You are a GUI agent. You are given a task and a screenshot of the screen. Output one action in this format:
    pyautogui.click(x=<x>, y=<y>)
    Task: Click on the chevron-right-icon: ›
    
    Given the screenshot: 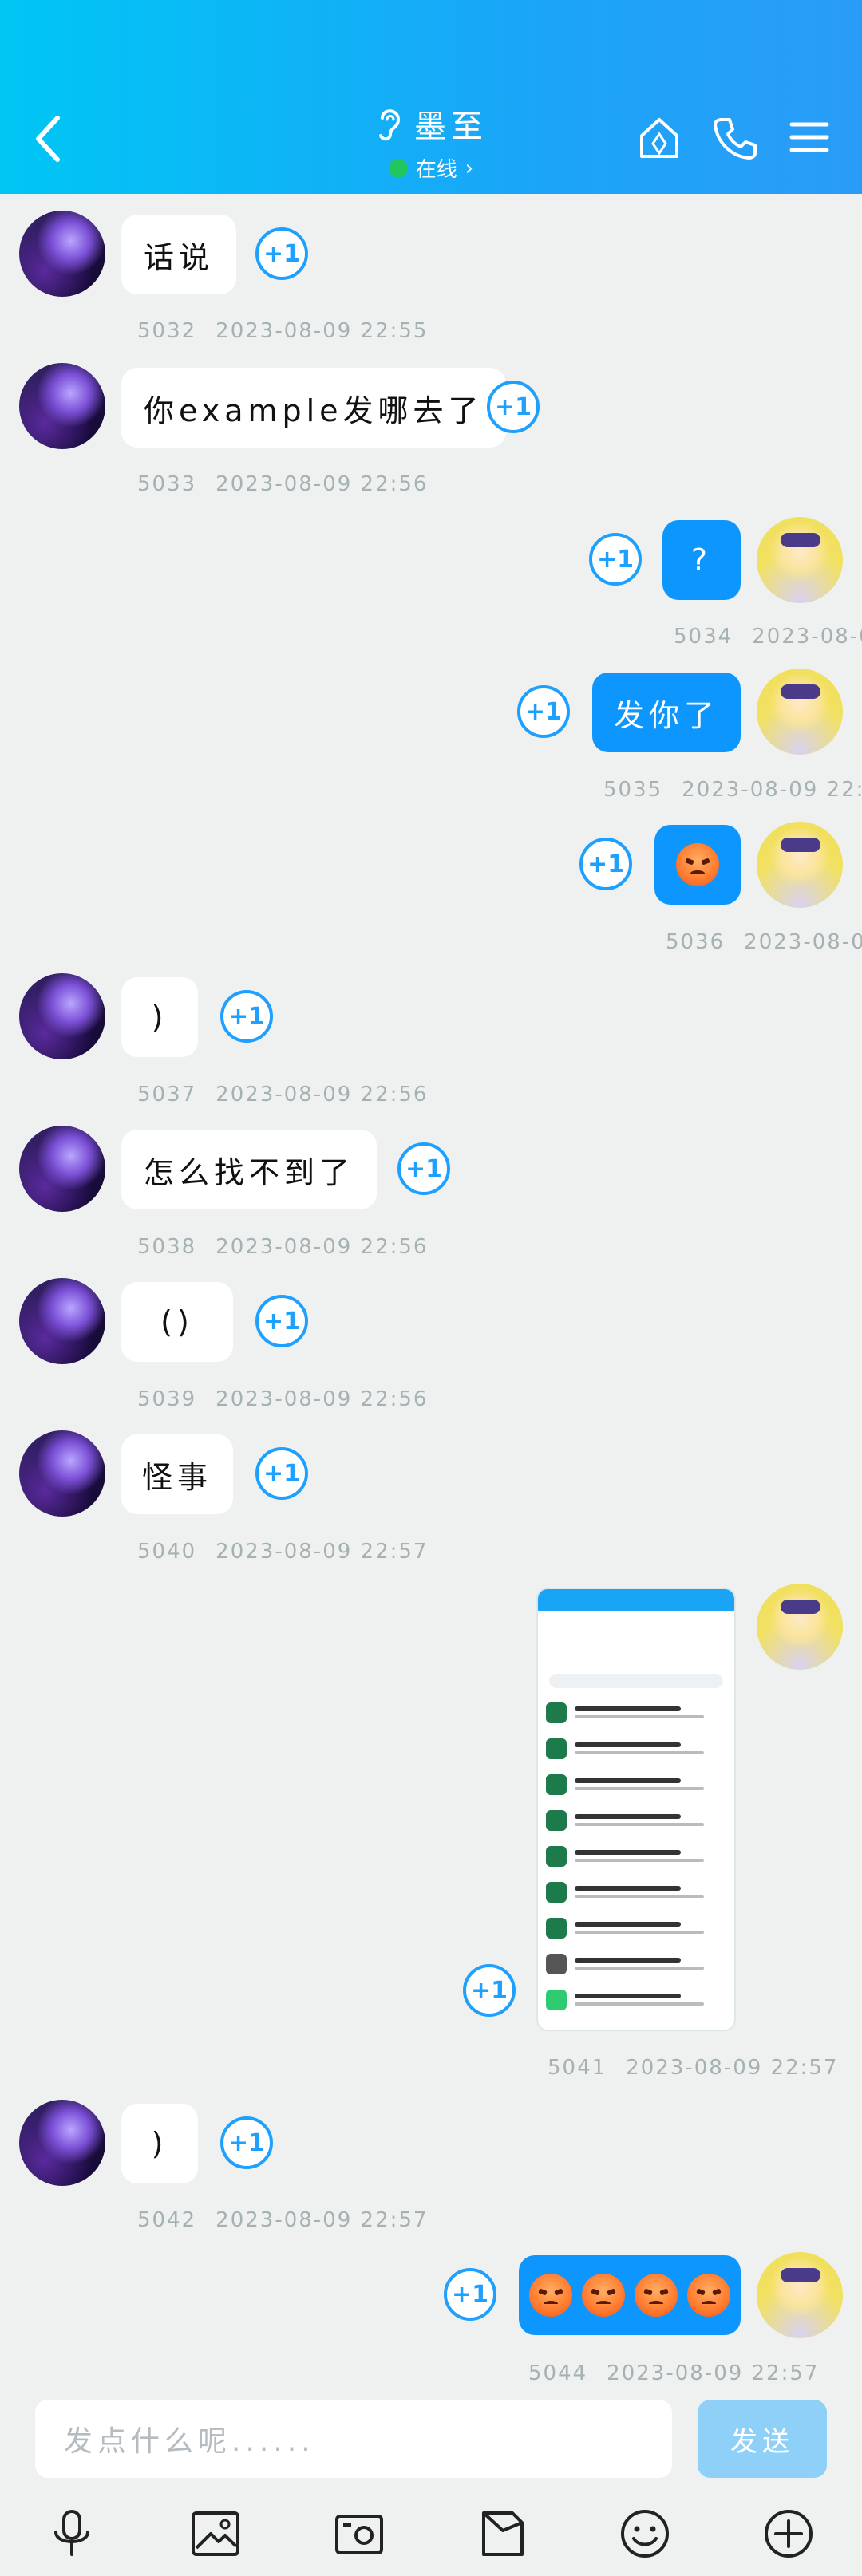 What is the action you would take?
    pyautogui.click(x=469, y=168)
    